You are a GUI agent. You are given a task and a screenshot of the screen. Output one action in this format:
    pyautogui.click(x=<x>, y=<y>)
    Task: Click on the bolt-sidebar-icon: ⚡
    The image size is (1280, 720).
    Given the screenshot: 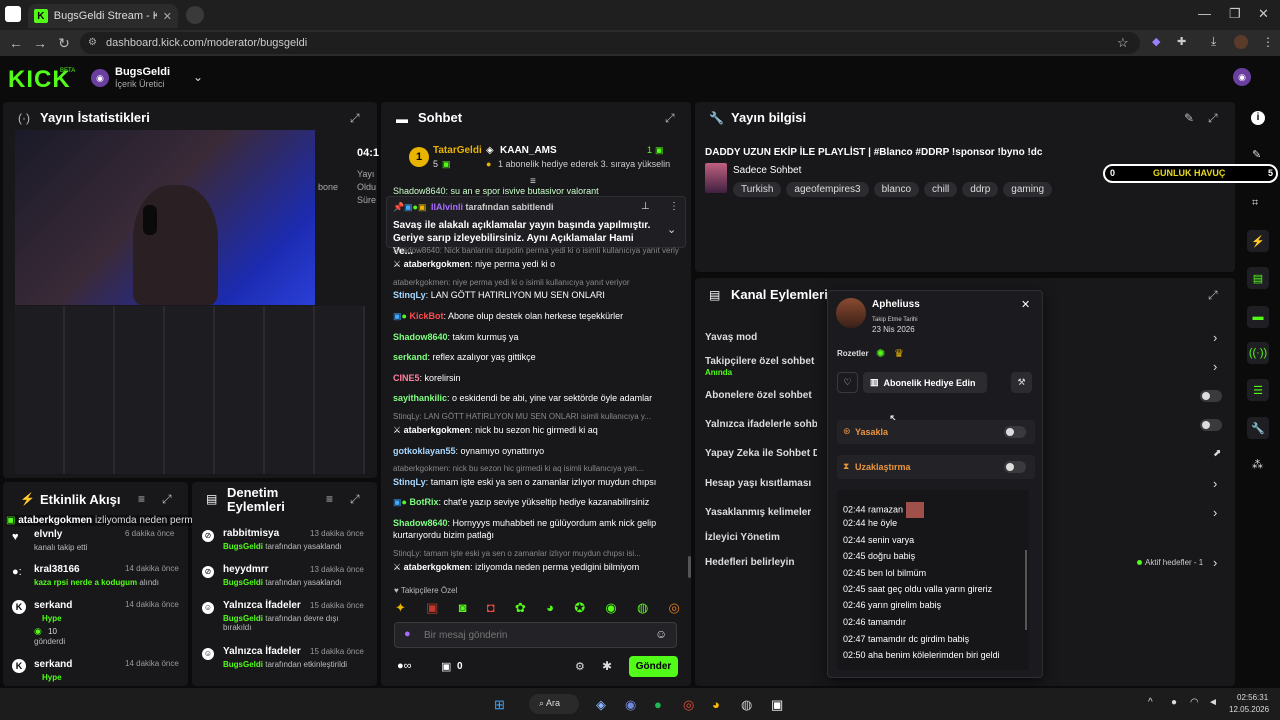 What is the action you would take?
    pyautogui.click(x=1258, y=241)
    